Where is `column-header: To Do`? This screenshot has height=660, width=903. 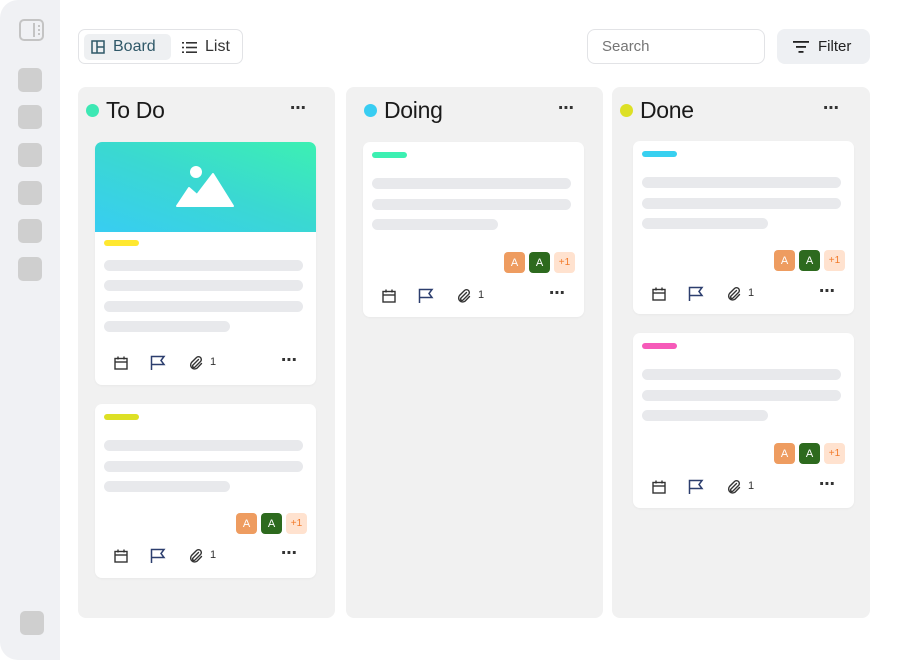
column-header: To Do is located at coordinates (125, 110).